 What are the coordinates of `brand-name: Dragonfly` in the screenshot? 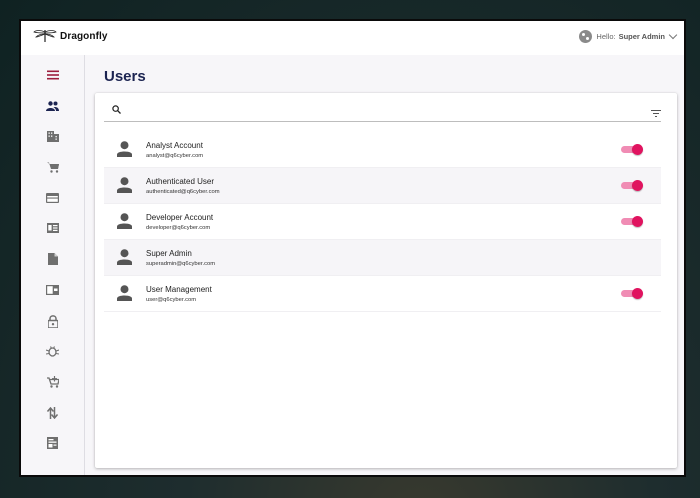 It's located at (84, 36).